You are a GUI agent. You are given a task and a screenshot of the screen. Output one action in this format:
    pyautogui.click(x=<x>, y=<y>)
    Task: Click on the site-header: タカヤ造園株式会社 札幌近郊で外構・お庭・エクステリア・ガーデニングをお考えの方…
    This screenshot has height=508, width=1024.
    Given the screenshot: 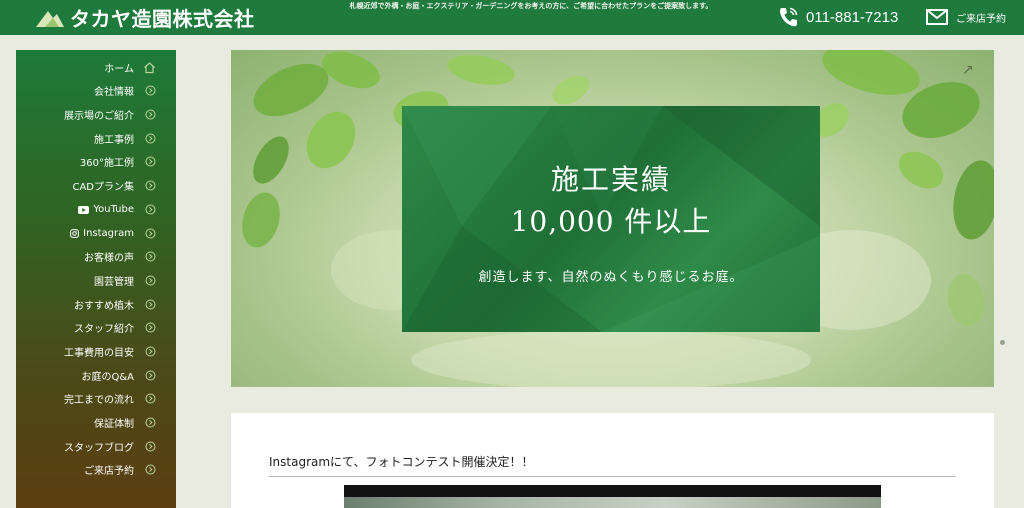 What is the action you would take?
    pyautogui.click(x=512, y=17)
    